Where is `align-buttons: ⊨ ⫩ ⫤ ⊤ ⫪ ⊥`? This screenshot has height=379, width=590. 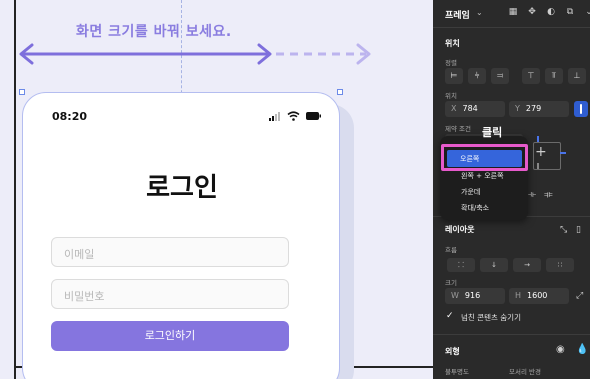 align-buttons: ⊨ ⫩ ⫤ ⊤ ⫪ ⊥ is located at coordinates (515, 76).